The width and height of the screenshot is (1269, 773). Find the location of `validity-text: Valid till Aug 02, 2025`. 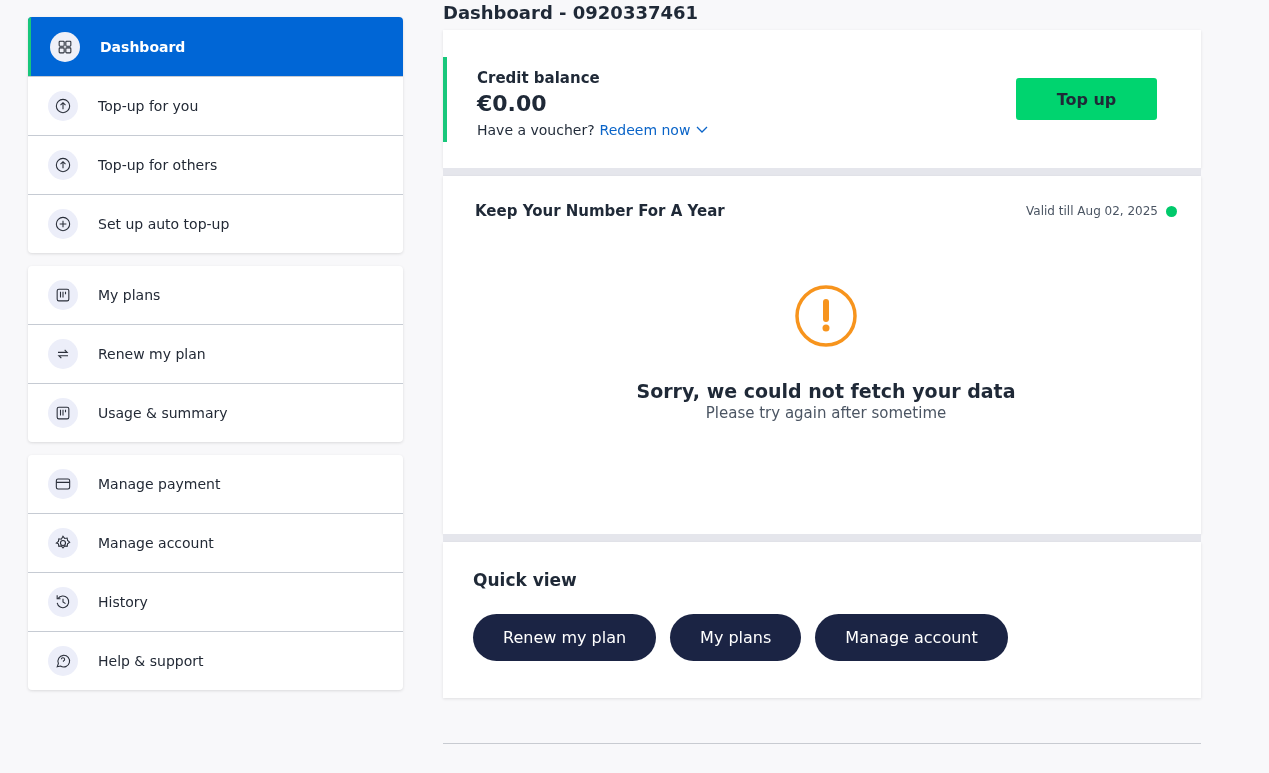

validity-text: Valid till Aug 02, 2025 is located at coordinates (1092, 211).